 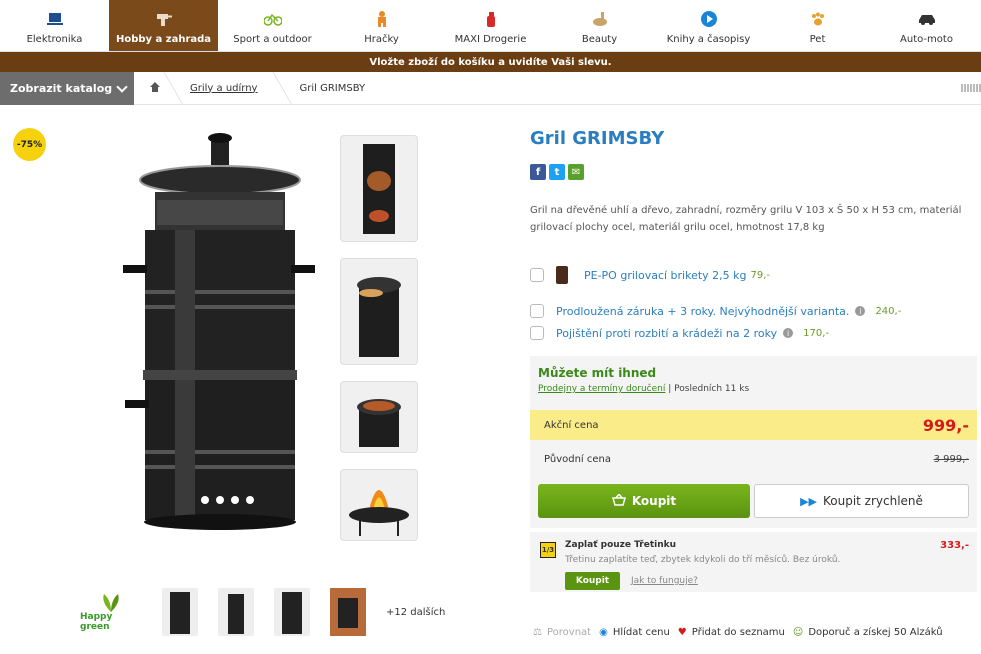 What do you see at coordinates (163, 39) in the screenshot?
I see `nav-label: Hobby a zahrada` at bounding box center [163, 39].